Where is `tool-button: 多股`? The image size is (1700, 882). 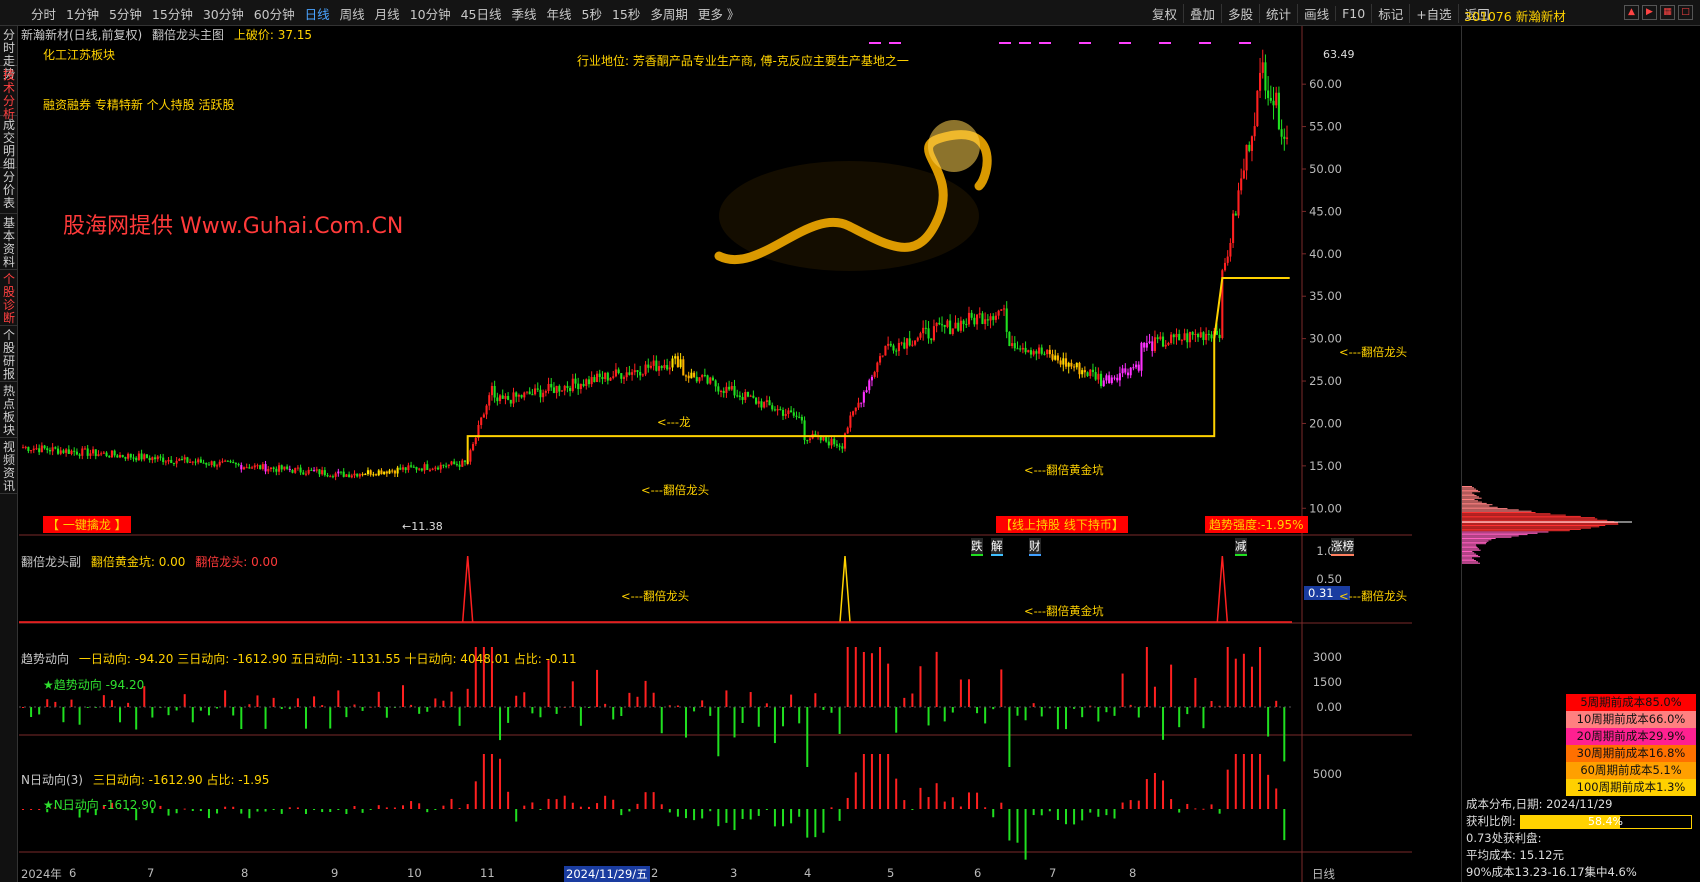
tool-button: 多股 is located at coordinates (1240, 13).